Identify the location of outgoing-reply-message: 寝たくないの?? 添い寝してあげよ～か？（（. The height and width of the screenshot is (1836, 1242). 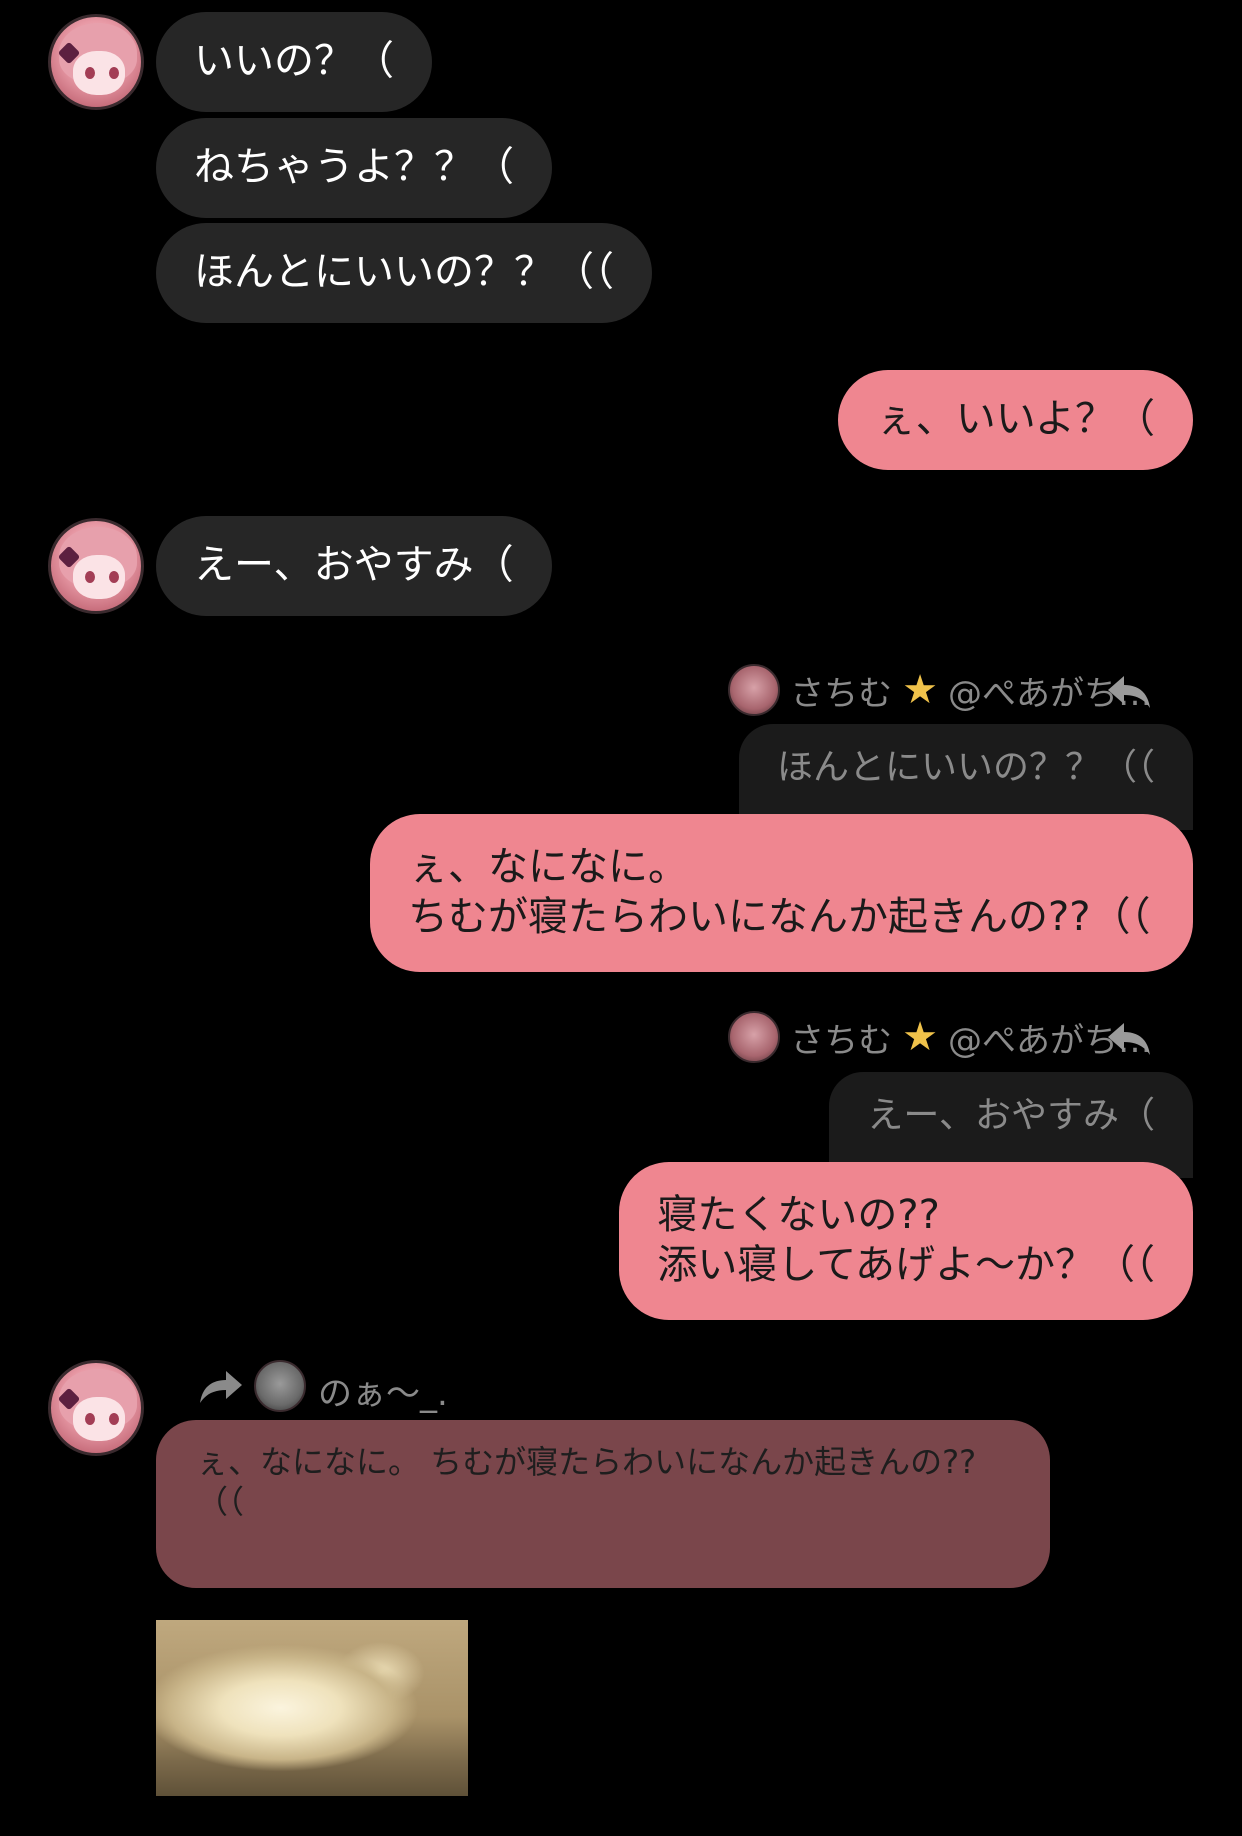
(906, 1241).